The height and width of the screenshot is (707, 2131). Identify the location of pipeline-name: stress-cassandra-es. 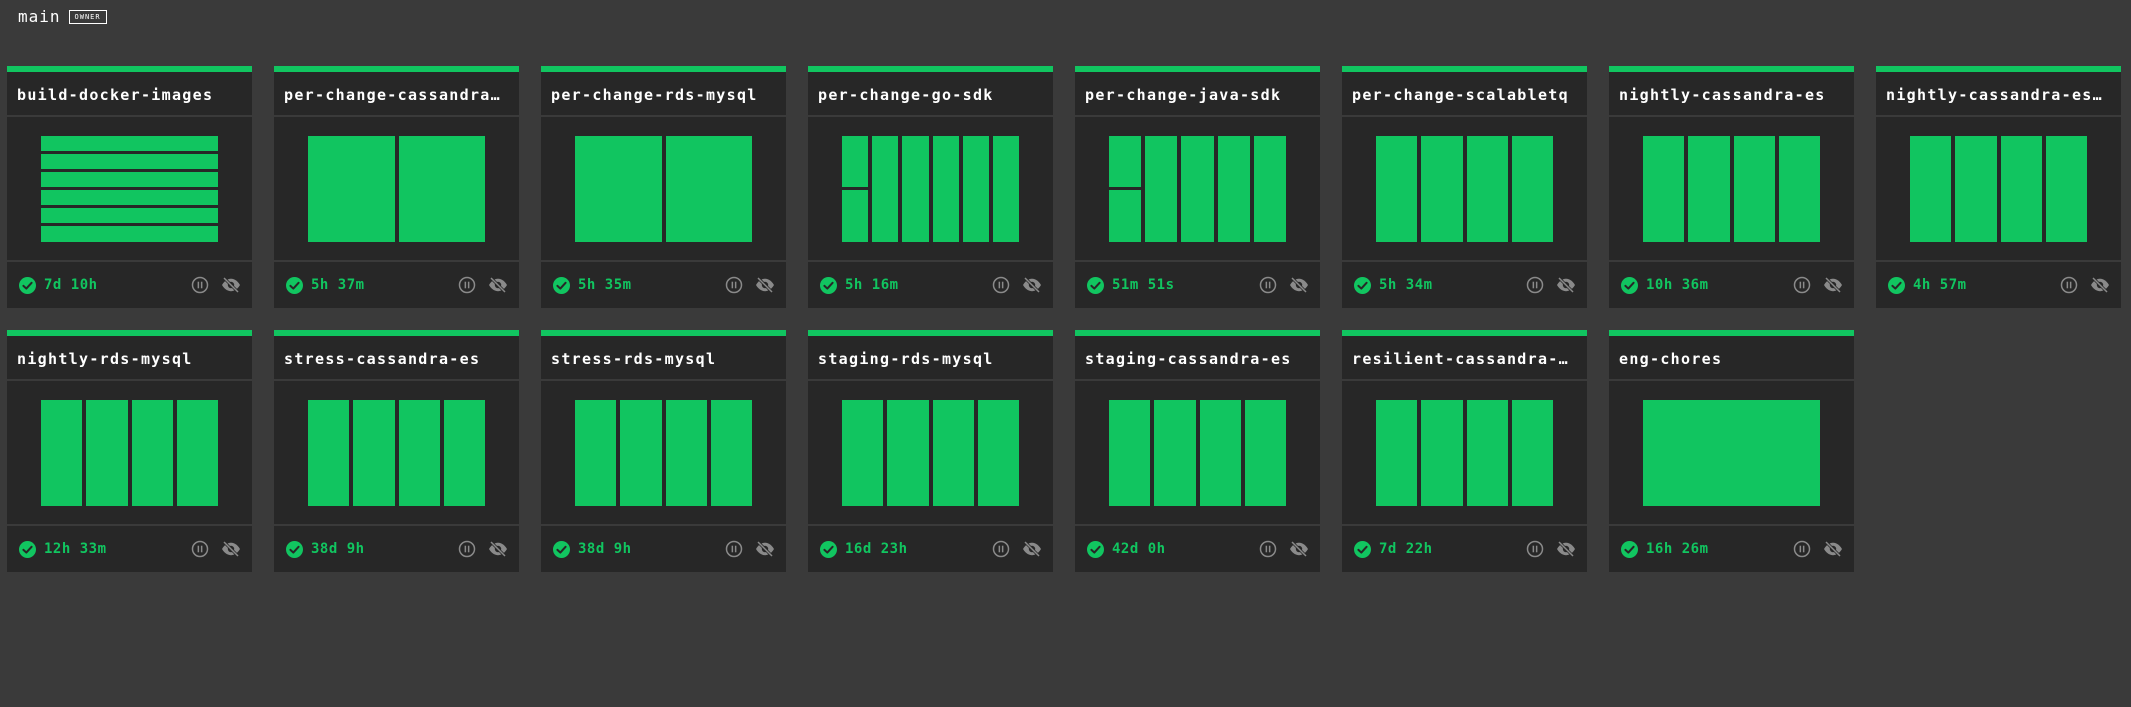
(396, 358).